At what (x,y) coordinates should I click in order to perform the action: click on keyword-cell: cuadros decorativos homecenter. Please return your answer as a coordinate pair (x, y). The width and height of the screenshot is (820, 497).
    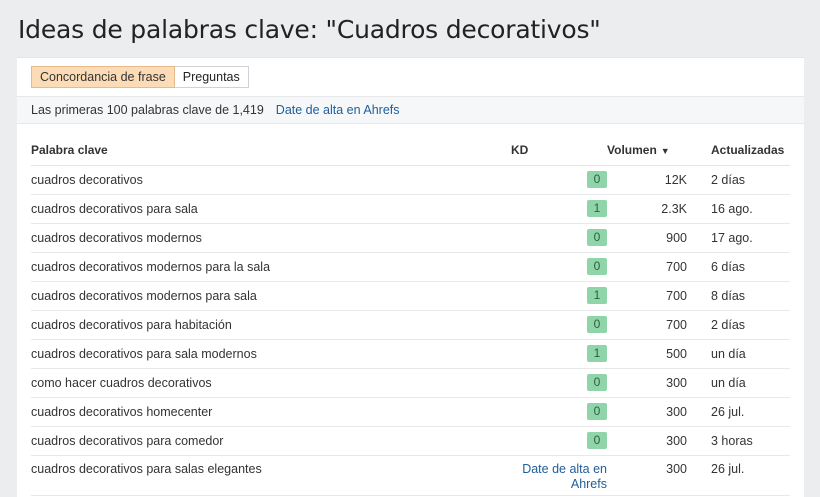
    Looking at the image, I should click on (271, 412).